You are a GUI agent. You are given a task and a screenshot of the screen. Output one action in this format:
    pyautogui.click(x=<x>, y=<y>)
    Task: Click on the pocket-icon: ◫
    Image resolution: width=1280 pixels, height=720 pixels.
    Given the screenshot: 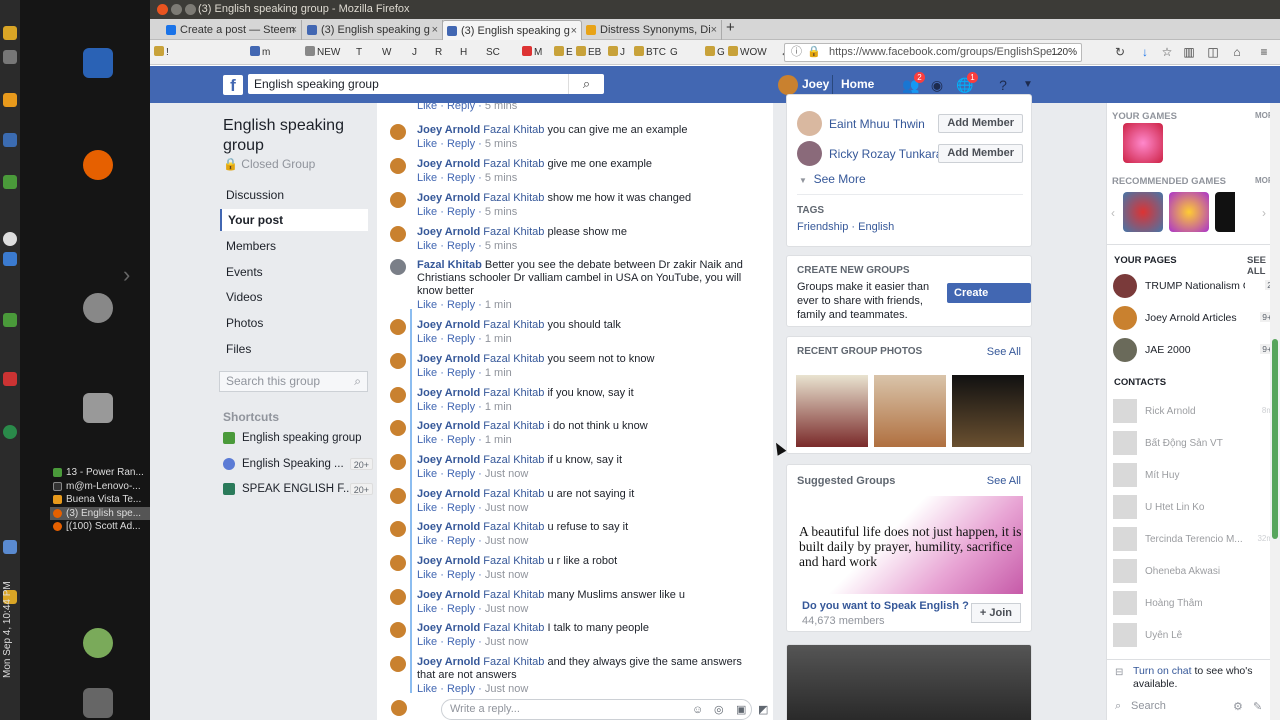 What is the action you would take?
    pyautogui.click(x=1213, y=52)
    